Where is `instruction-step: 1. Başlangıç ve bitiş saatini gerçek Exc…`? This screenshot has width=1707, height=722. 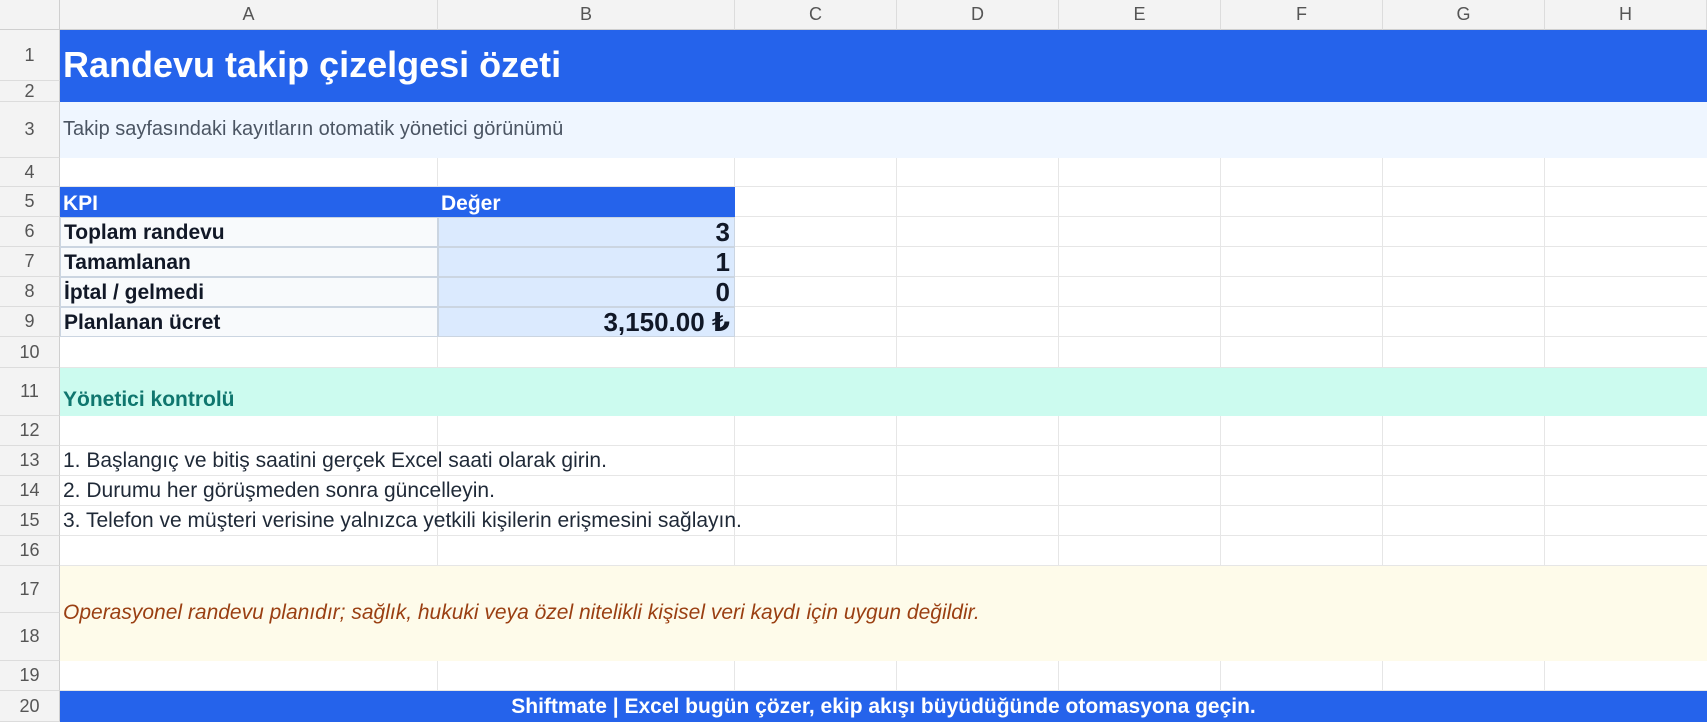
instruction-step: 1. Başlangıç ve bitiş saatini gerçek Exc… is located at coordinates (335, 460).